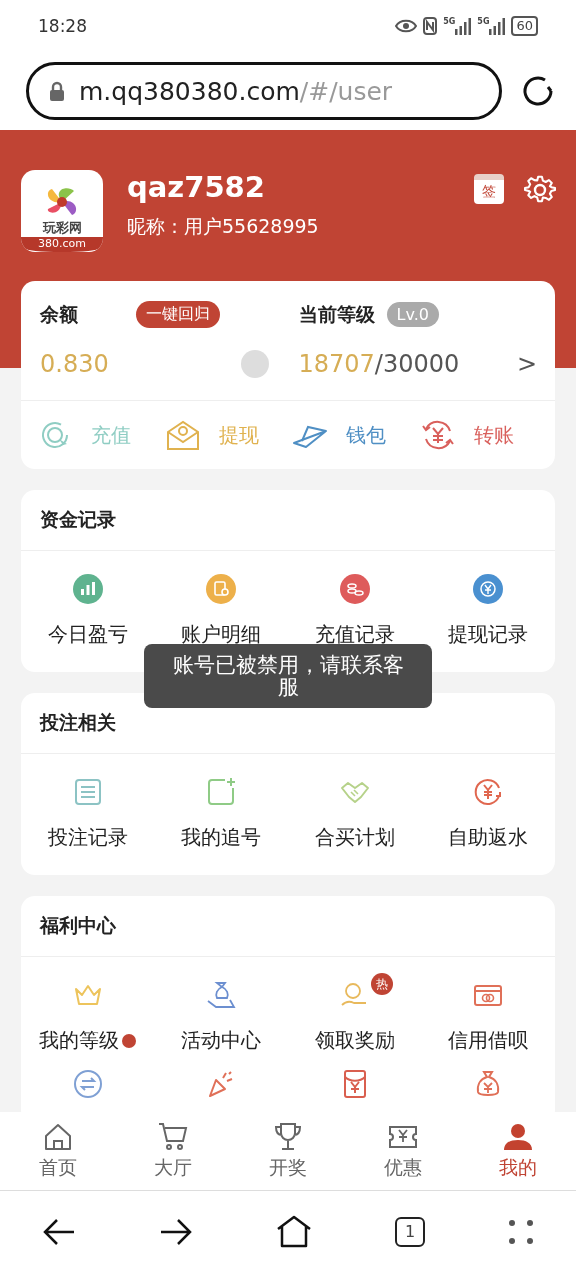 The image size is (576, 1280). Describe the element at coordinates (62, 26) in the screenshot. I see `clock-time: 18:28` at that location.